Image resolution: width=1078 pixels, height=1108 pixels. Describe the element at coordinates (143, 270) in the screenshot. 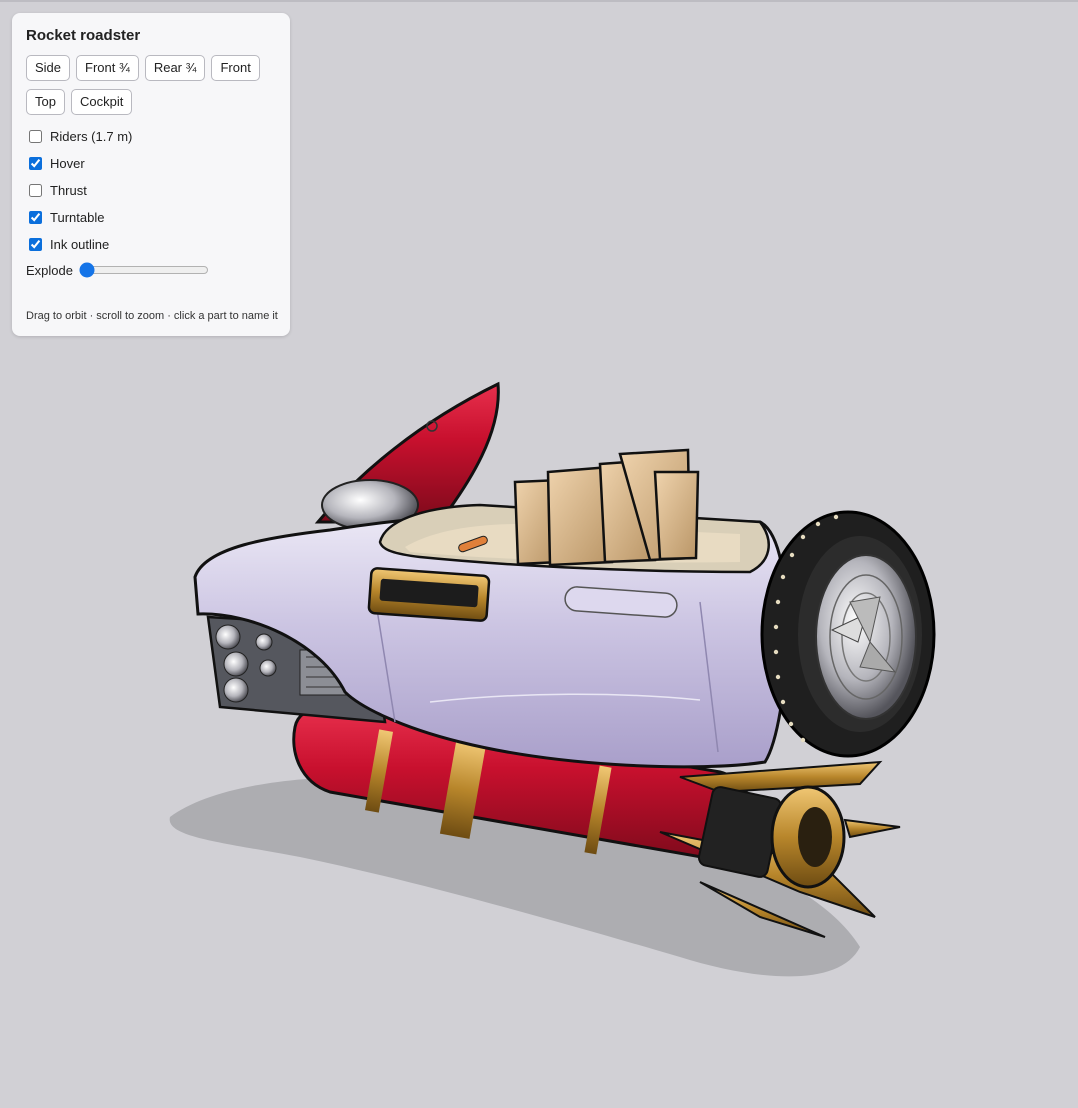

I see `explode-slider` at that location.